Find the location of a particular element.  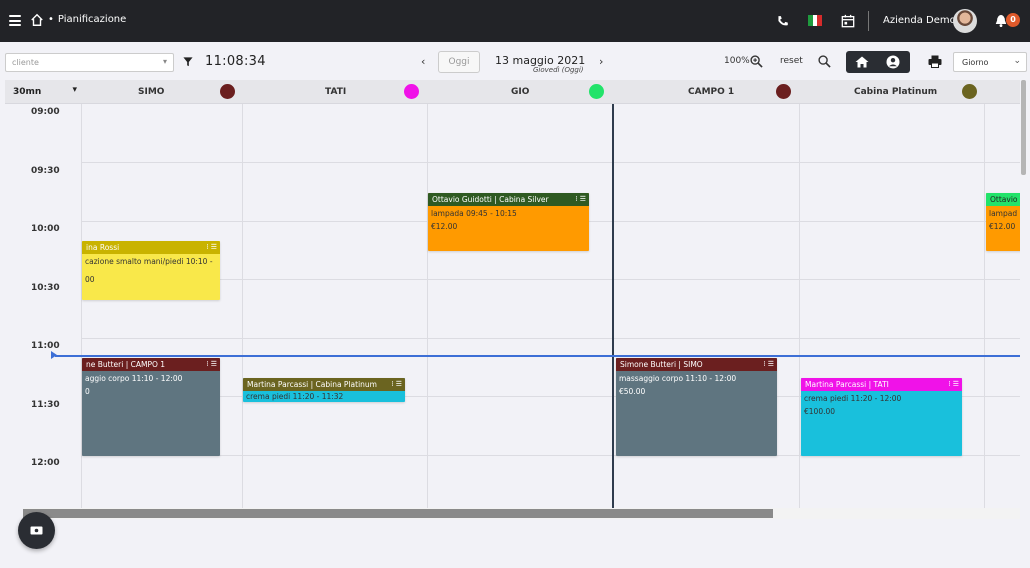

column-name: TATI is located at coordinates (336, 92).